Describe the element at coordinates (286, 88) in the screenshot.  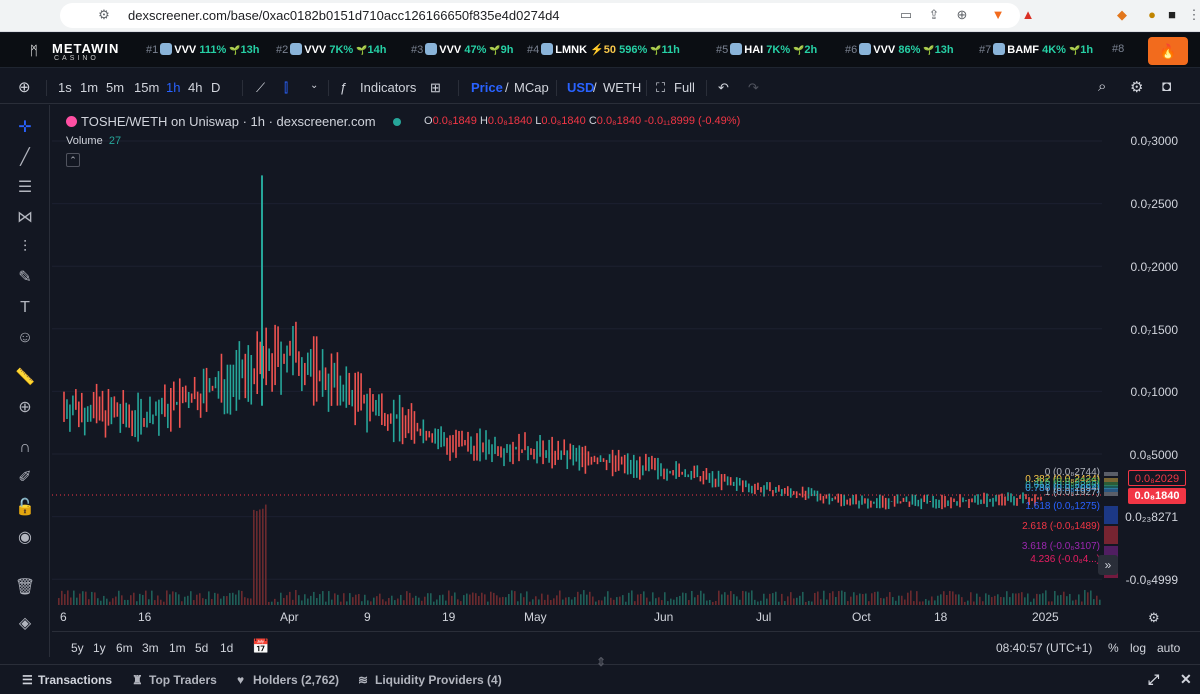
I see `candles-icon: ⫿` at that location.